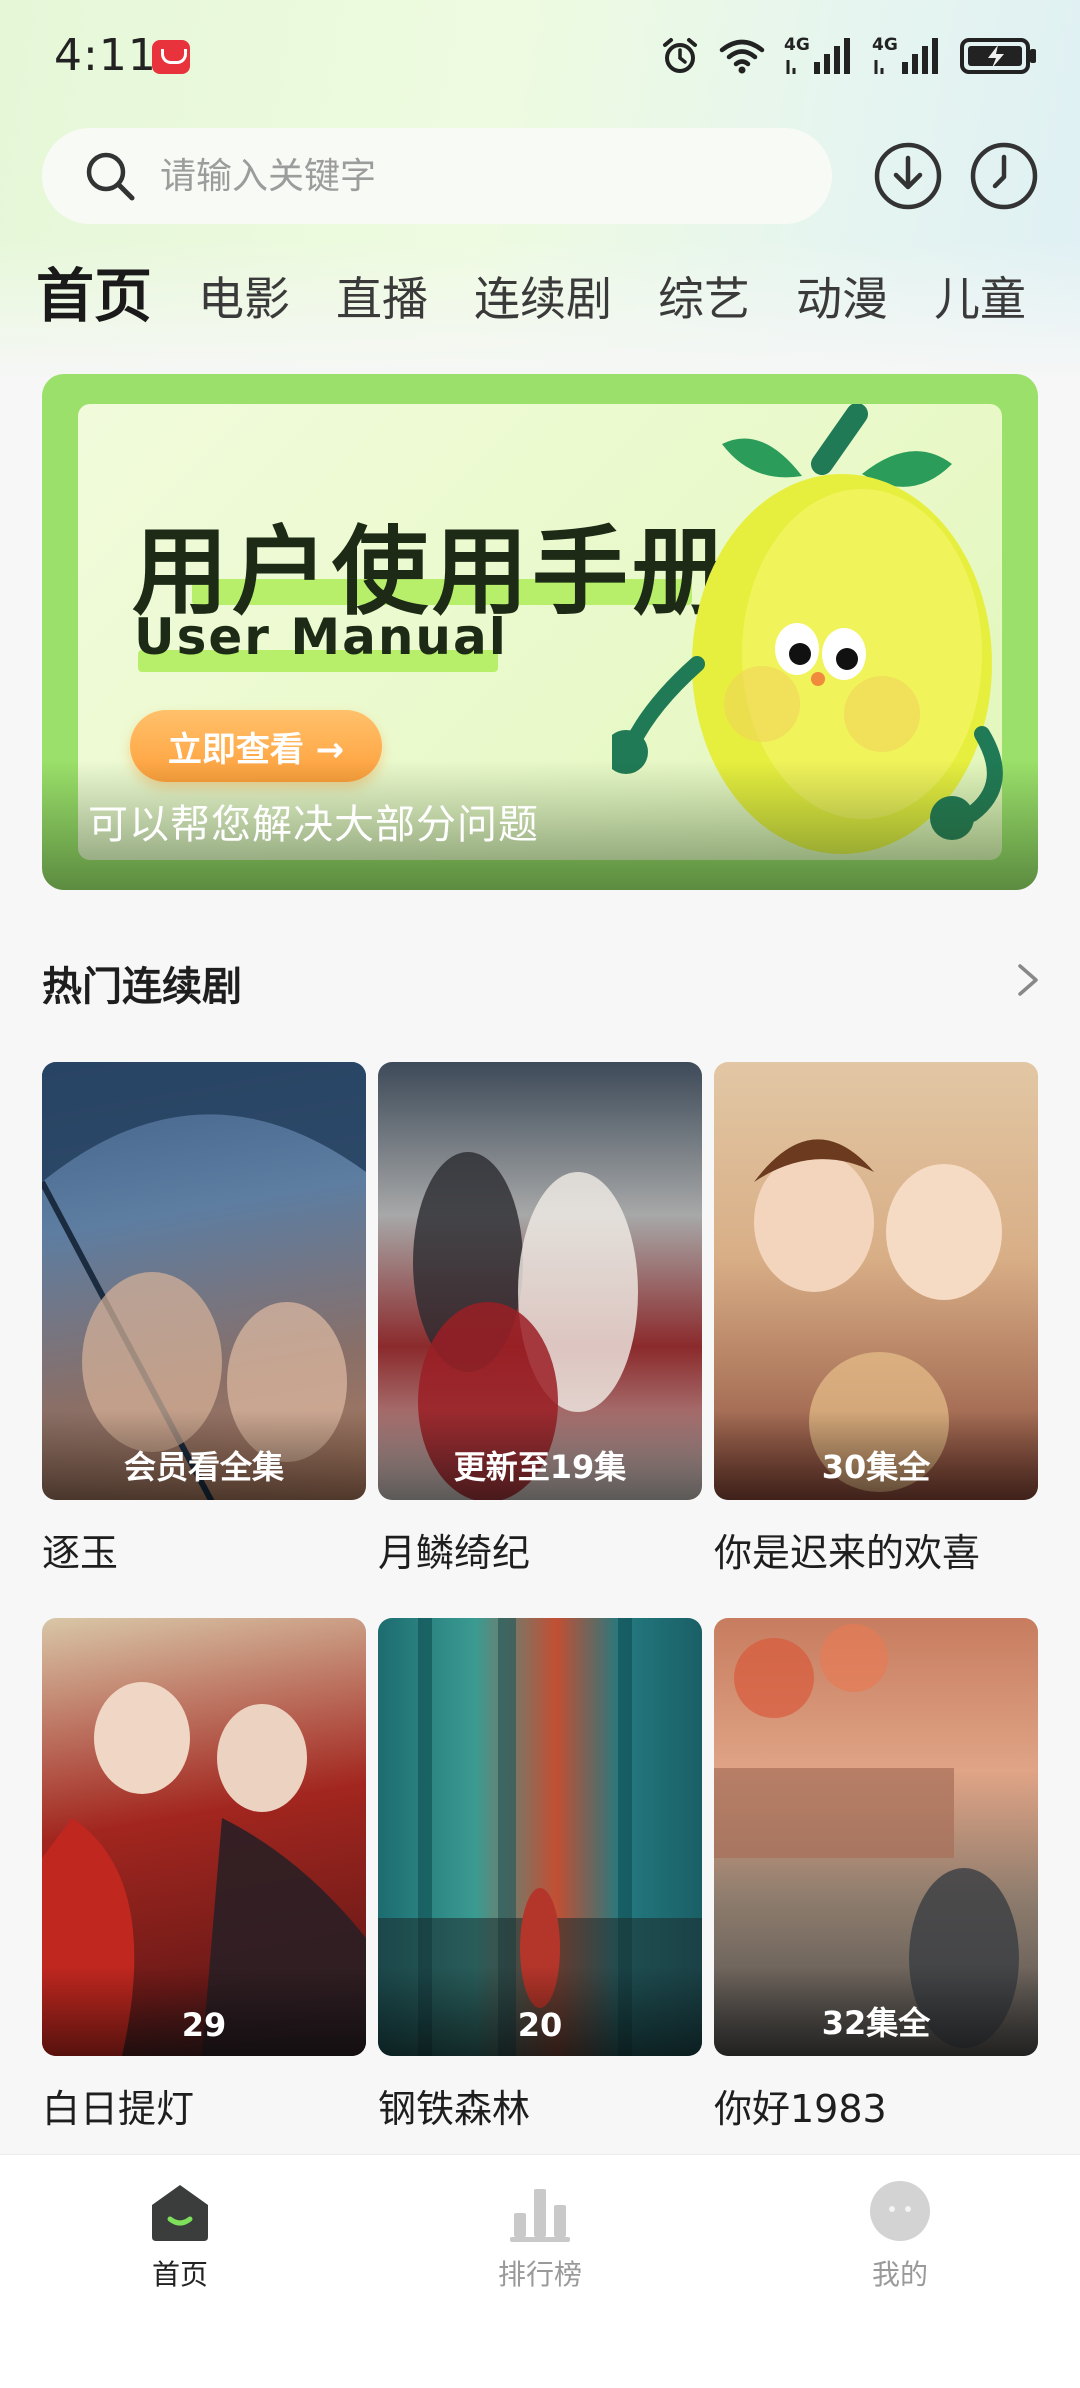  What do you see at coordinates (321, 637) in the screenshot?
I see `banner-subtitle: User Manual` at bounding box center [321, 637].